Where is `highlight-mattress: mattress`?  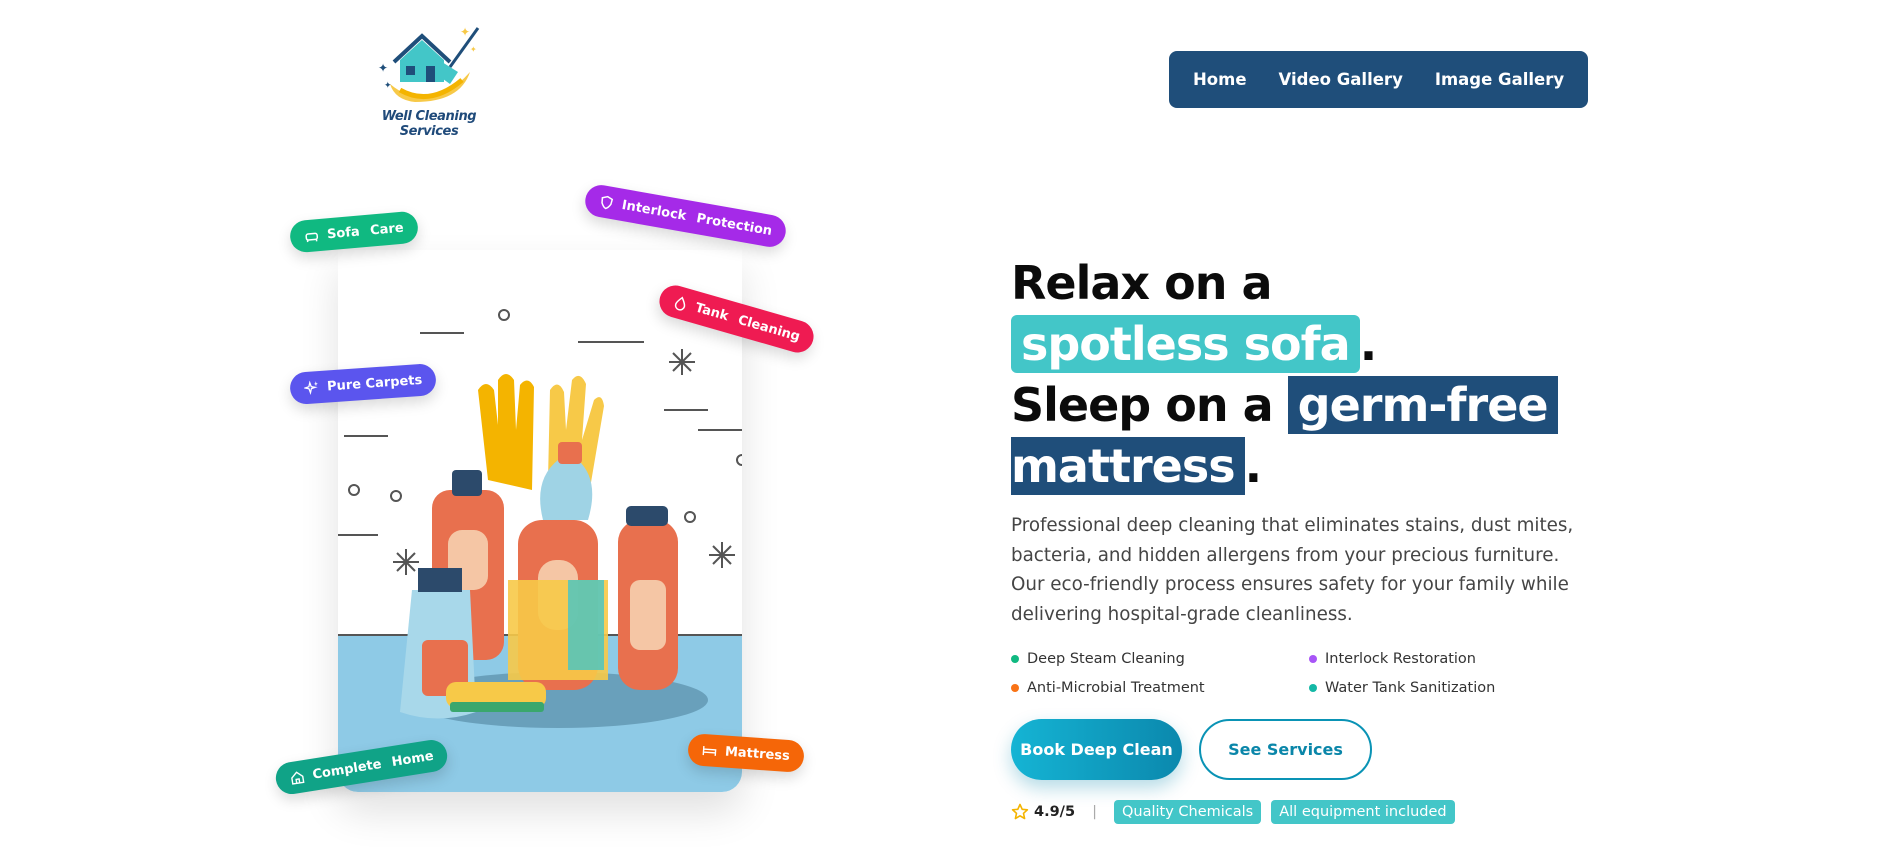
highlight-mattress: mattress is located at coordinates (1128, 466).